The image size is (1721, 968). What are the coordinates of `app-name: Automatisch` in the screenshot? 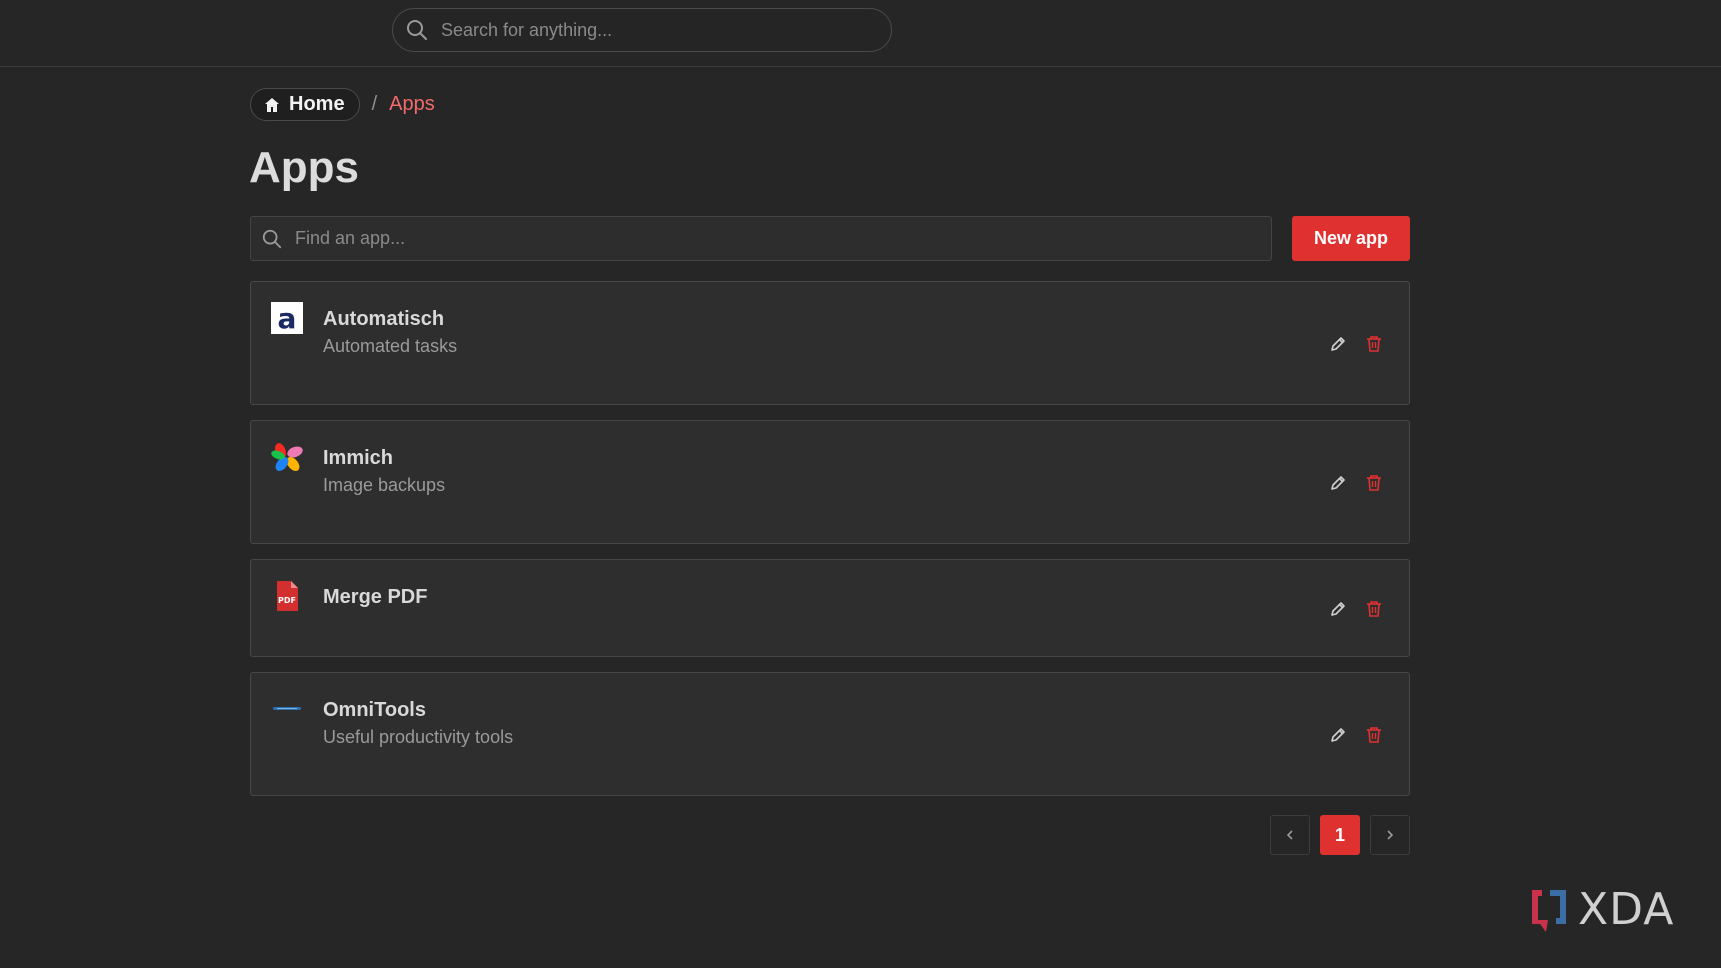 It's located at (383, 319).